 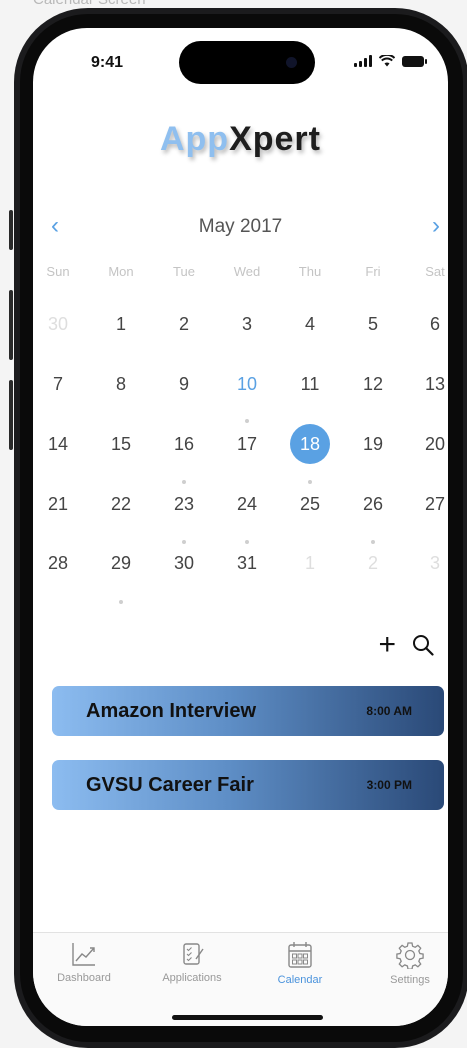 I want to click on event-card: GVSU Career Fair 3:00 PM, so click(x=248, y=785).